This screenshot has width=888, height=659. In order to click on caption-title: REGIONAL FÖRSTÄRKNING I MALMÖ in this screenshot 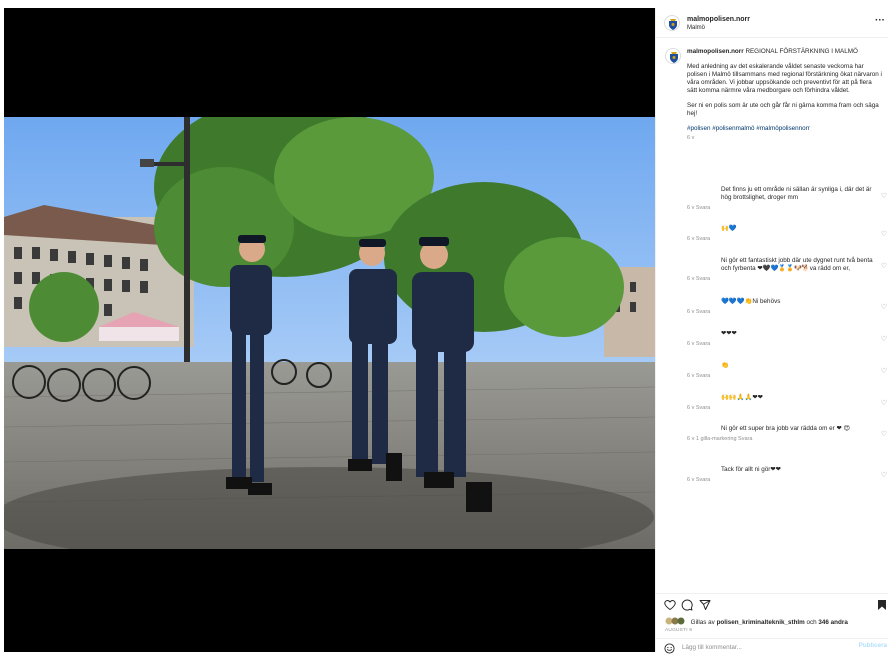, I will do `click(801, 51)`.